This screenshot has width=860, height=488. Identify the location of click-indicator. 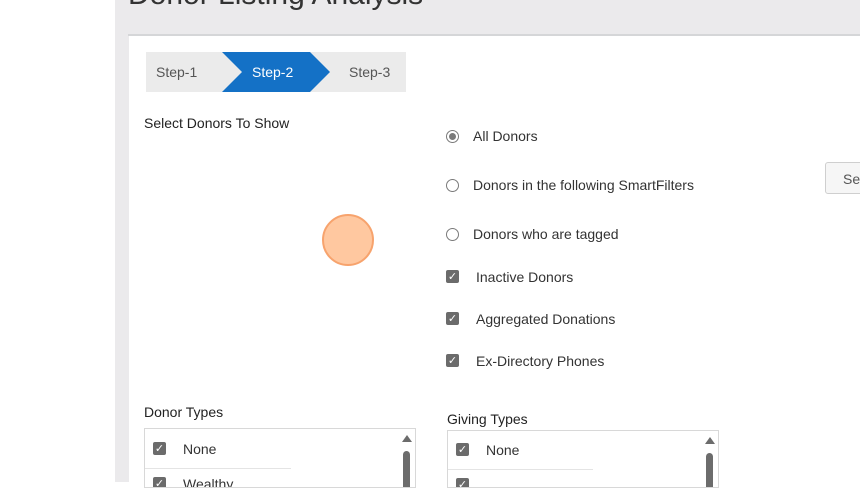
(348, 240).